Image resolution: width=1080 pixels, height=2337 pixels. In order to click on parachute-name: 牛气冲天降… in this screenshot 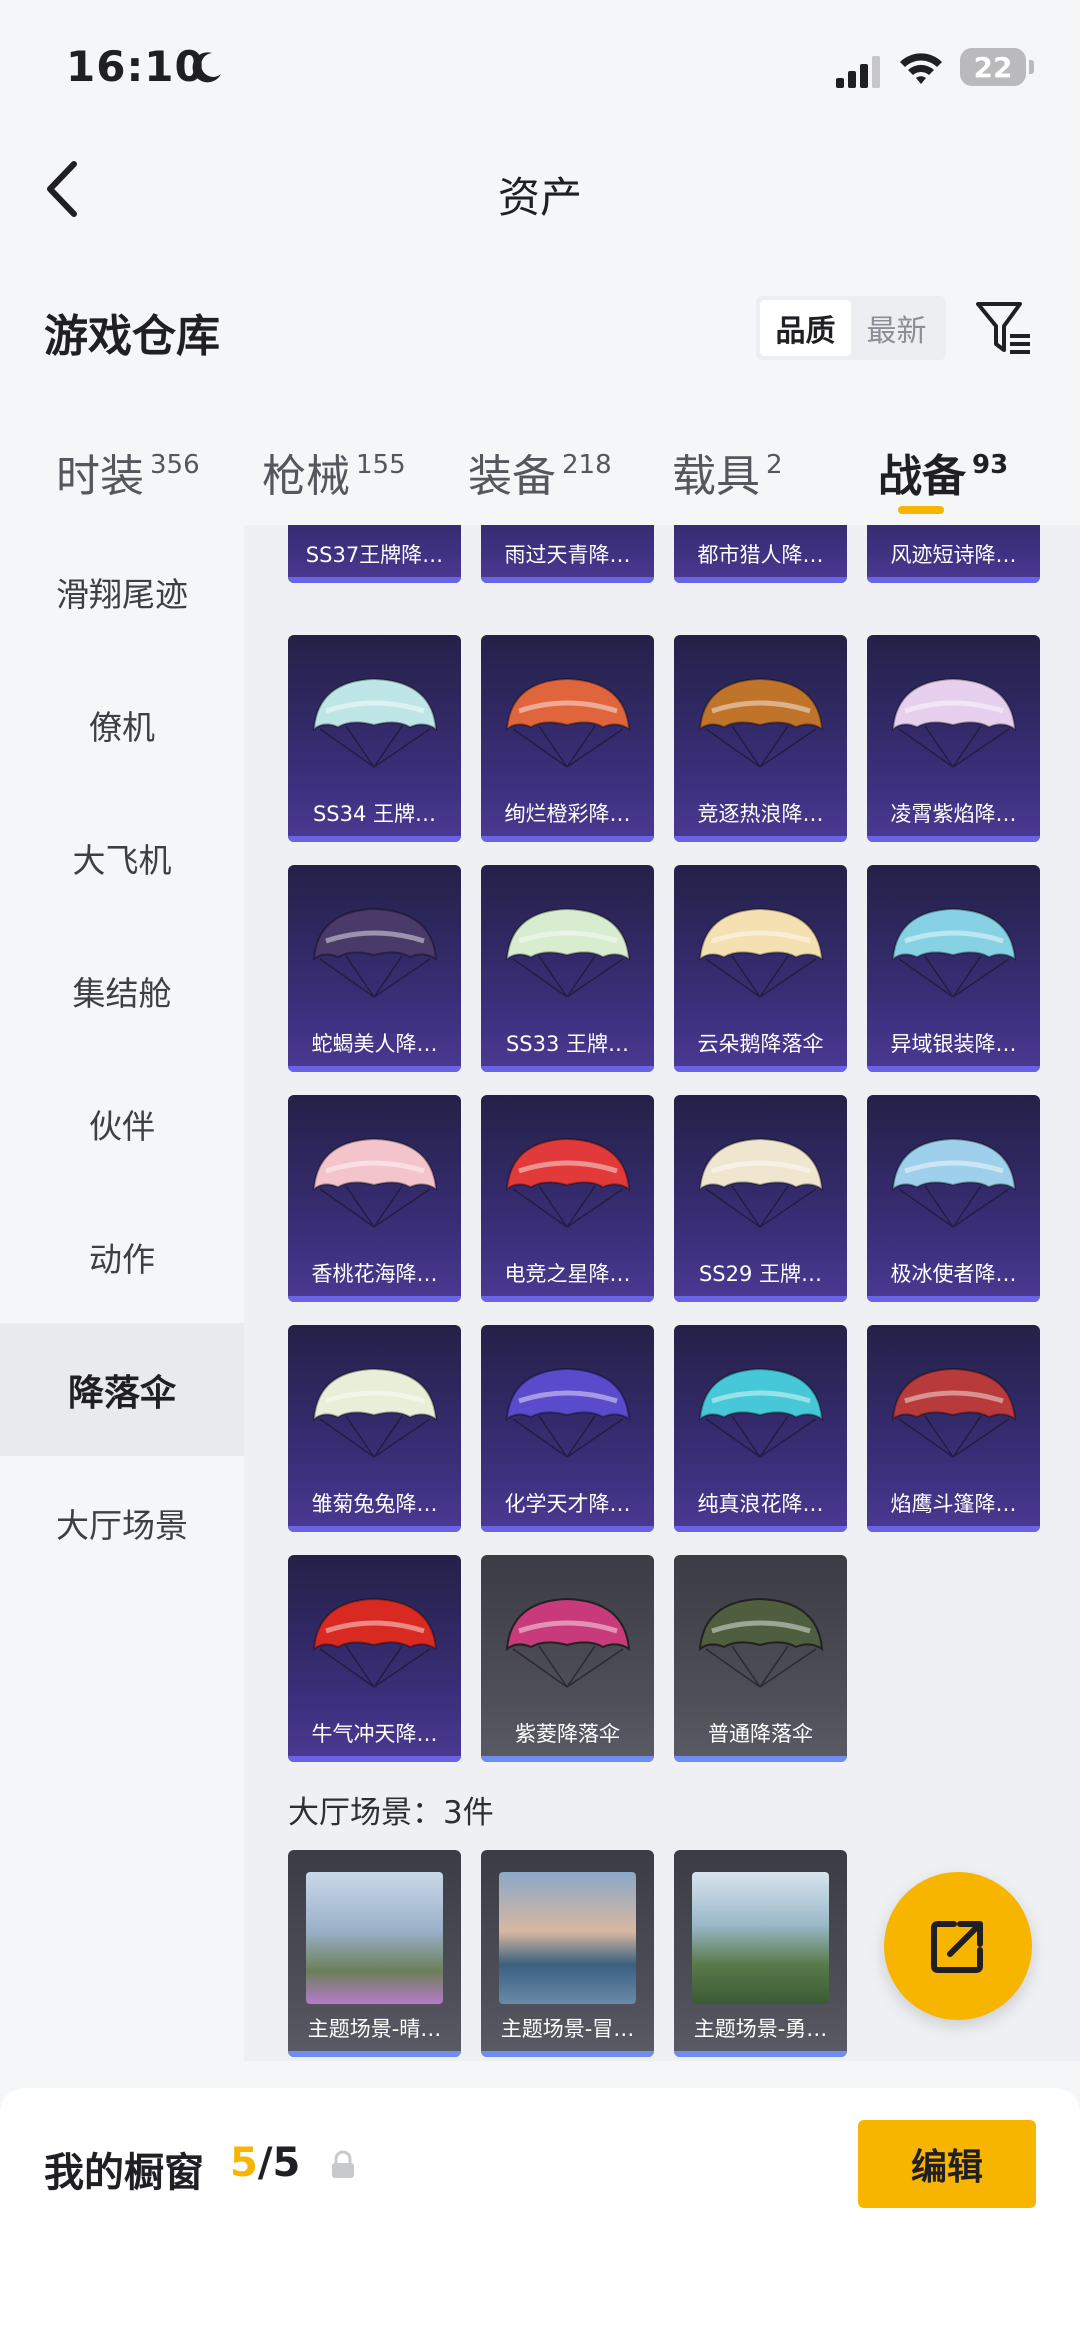, I will do `click(374, 1734)`.